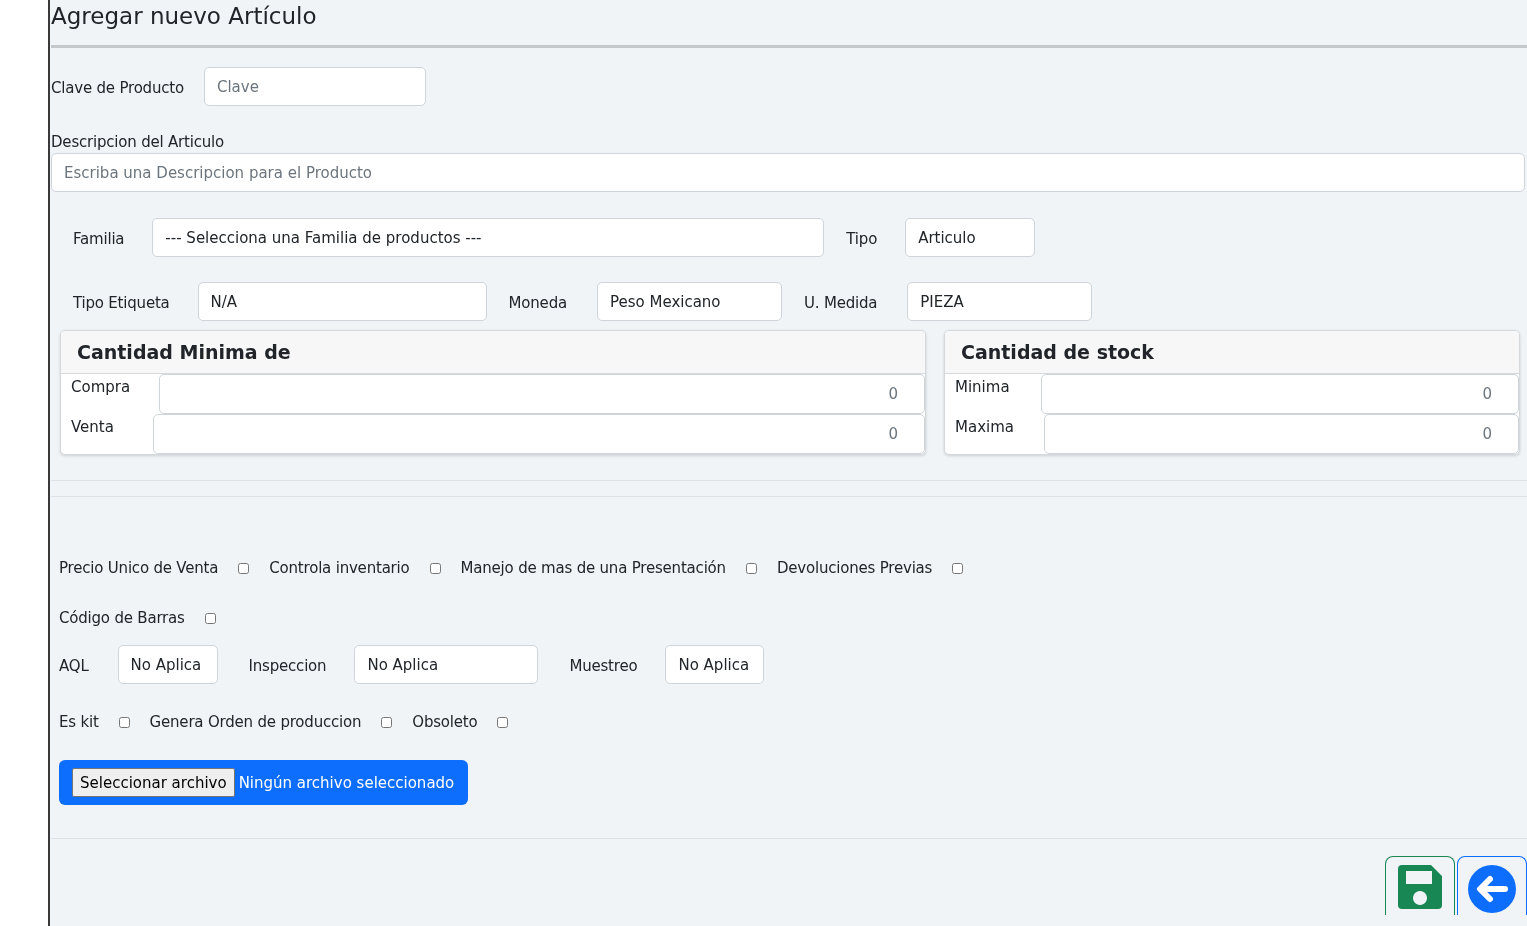  What do you see at coordinates (1420, 885) in the screenshot?
I see `save-button` at bounding box center [1420, 885].